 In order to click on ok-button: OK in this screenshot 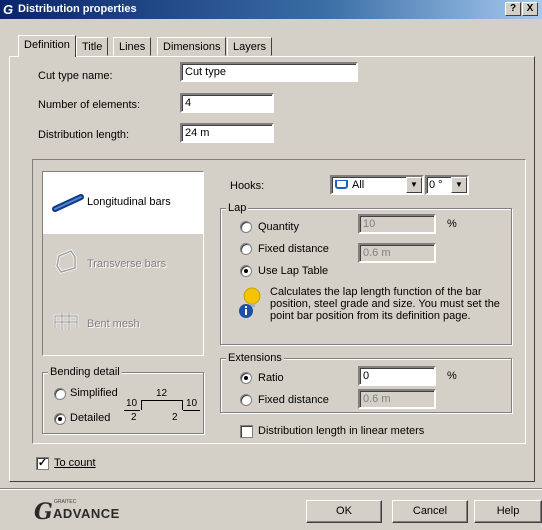, I will do `click(344, 511)`.